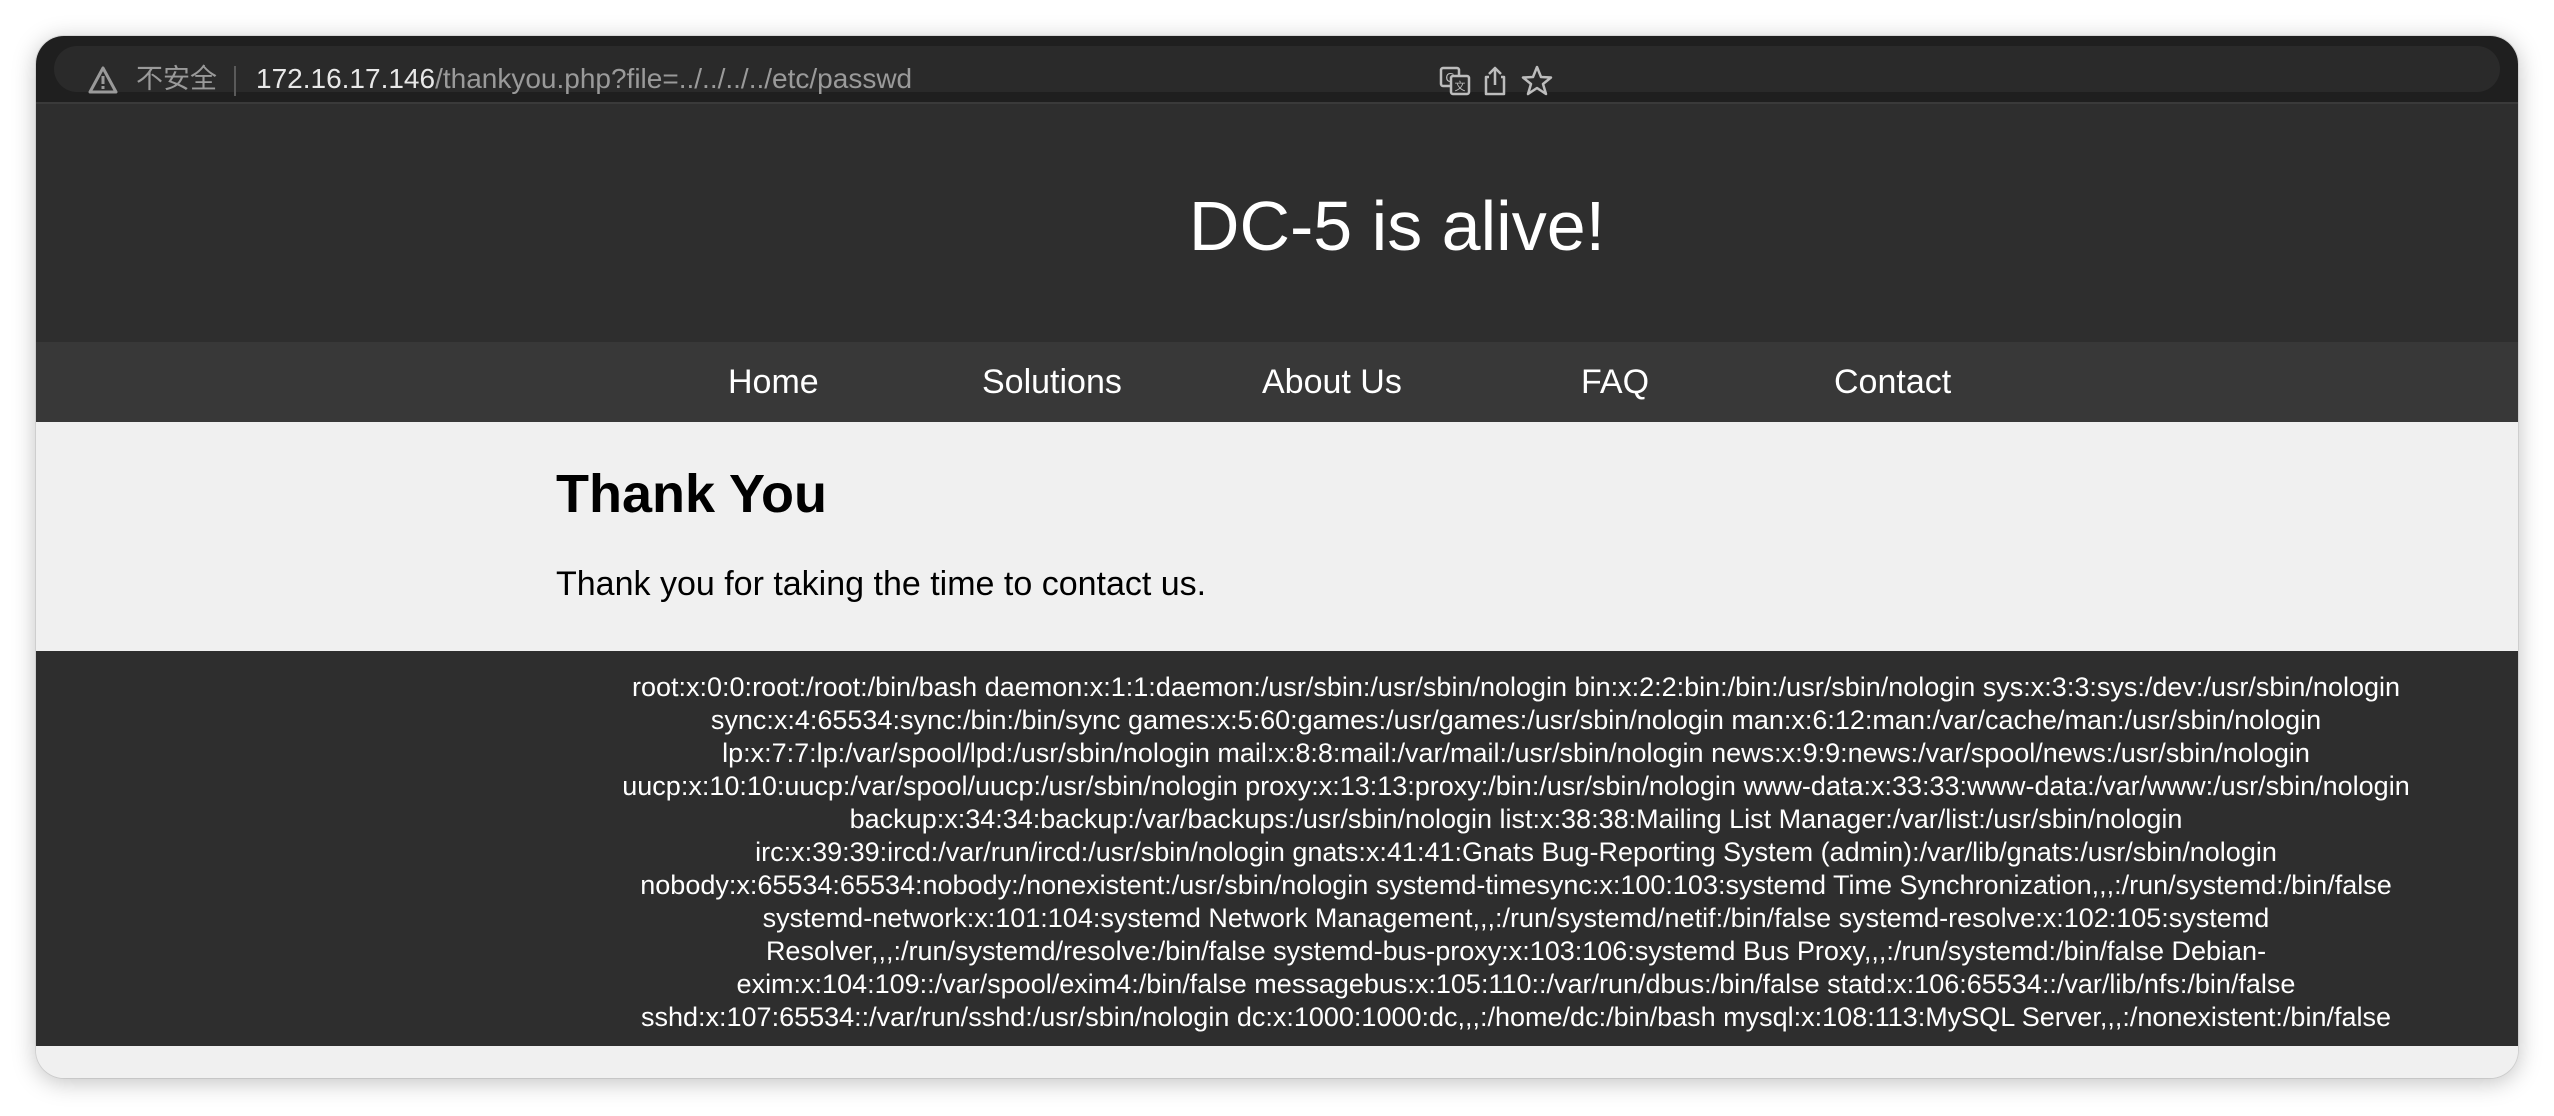  Describe the element at coordinates (1615, 382) in the screenshot. I see `nav-faq-link: FAQ` at that location.